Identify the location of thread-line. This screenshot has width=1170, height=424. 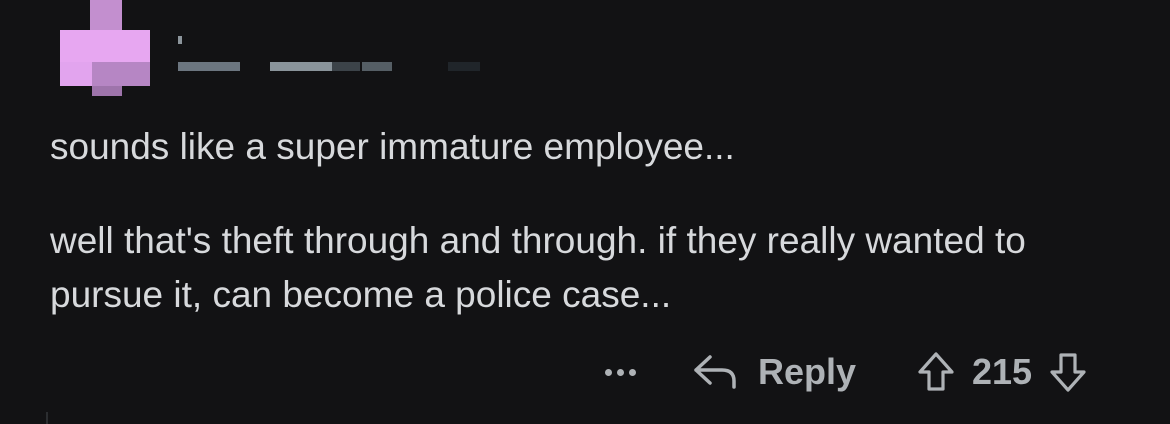
(47, 418).